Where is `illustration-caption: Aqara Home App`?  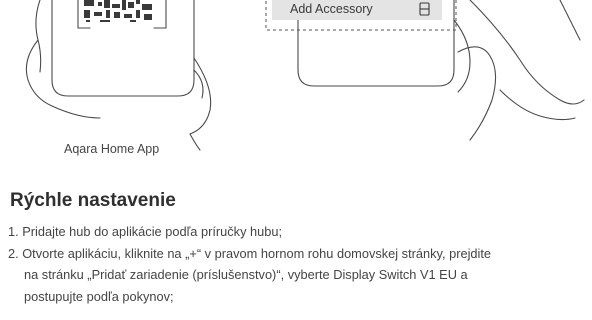
illustration-caption: Aqara Home App is located at coordinates (112, 149).